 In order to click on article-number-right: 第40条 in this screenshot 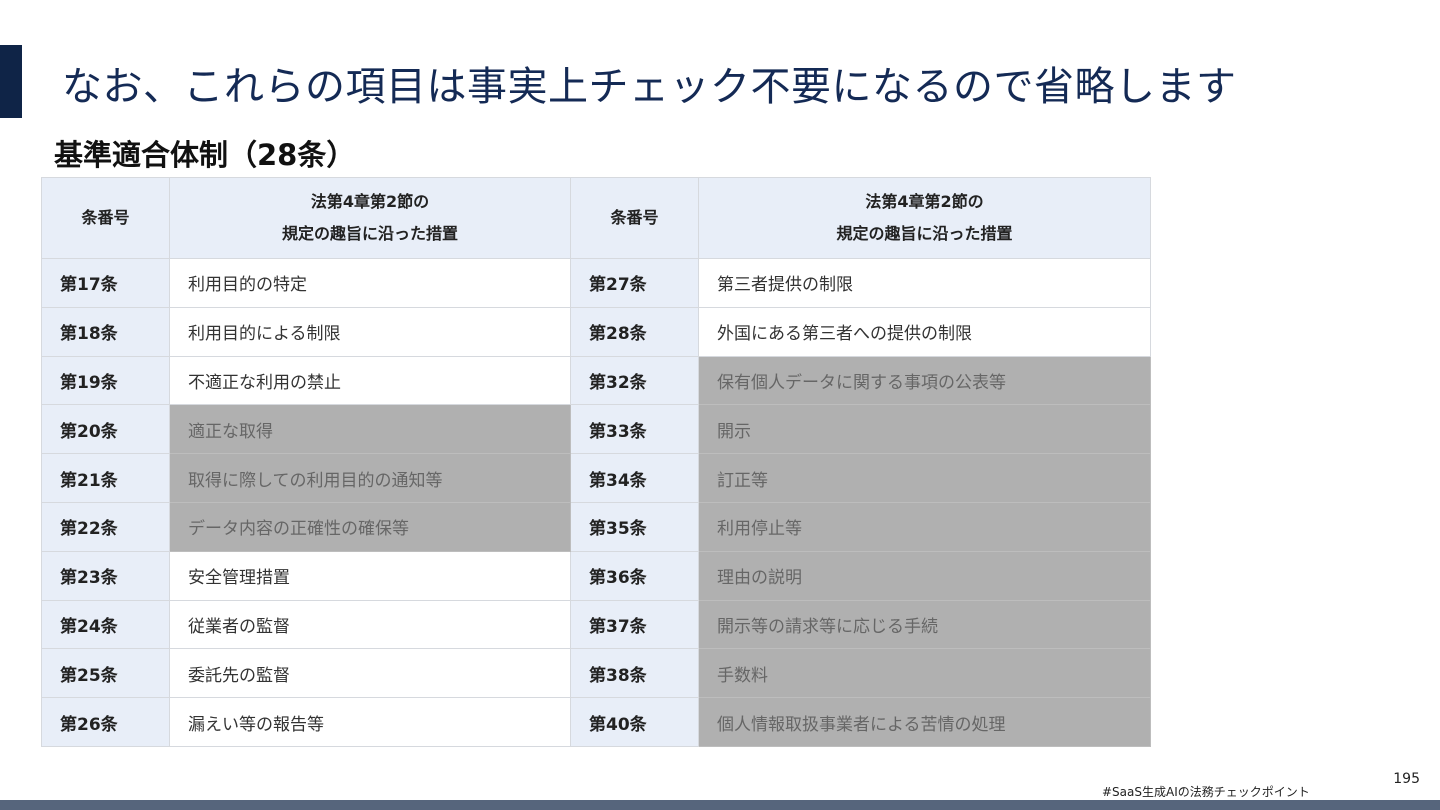, I will do `click(634, 722)`.